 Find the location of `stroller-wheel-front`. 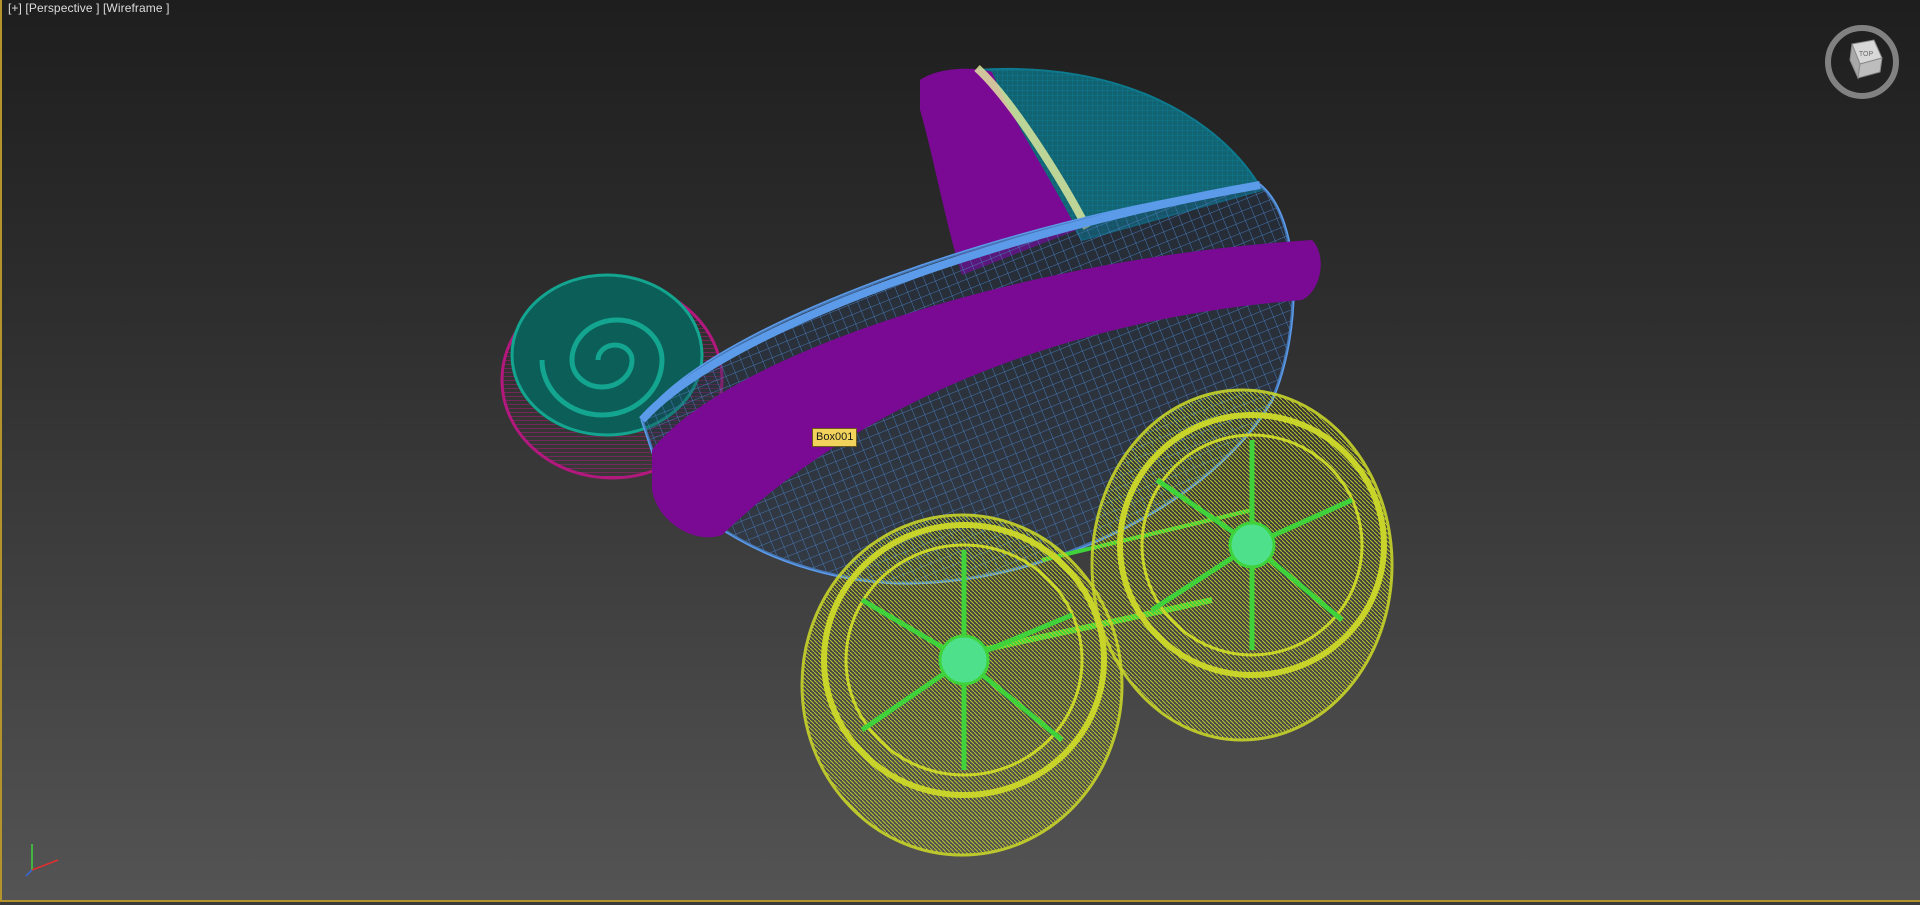

stroller-wheel-front is located at coordinates (962, 685).